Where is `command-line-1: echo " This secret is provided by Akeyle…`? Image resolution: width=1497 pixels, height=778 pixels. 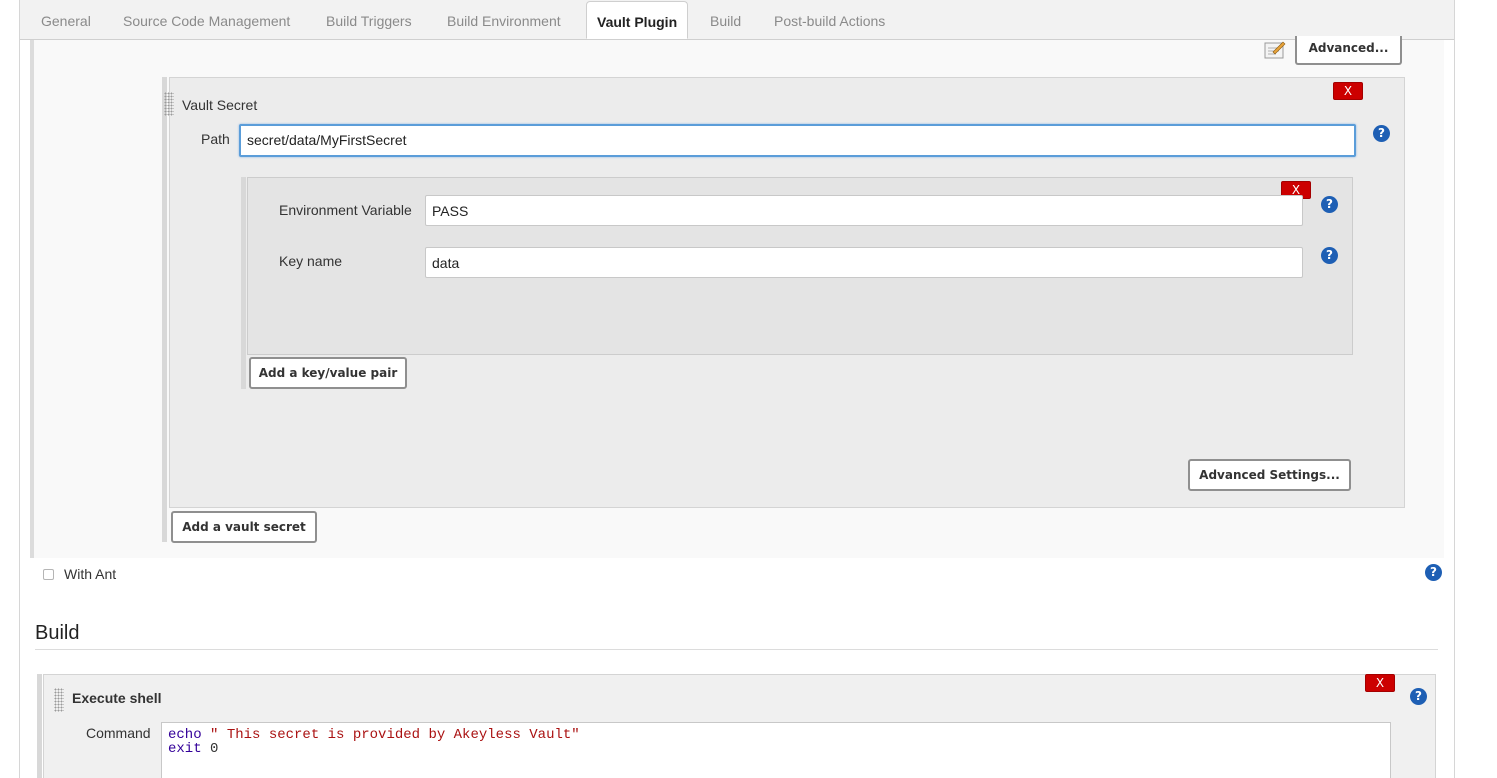
command-line-1: echo " This secret is provided by Akeyle… is located at coordinates (374, 735).